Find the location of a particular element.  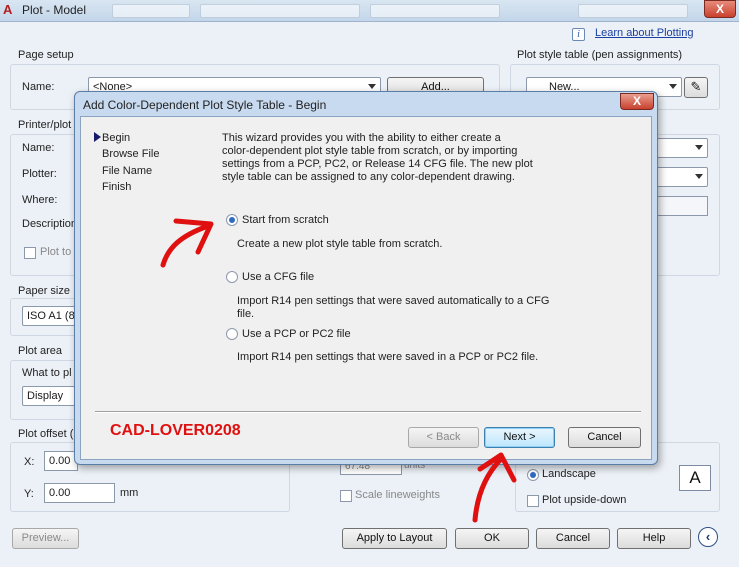

annotation-arrow-to-scratch is located at coordinates (187, 243).